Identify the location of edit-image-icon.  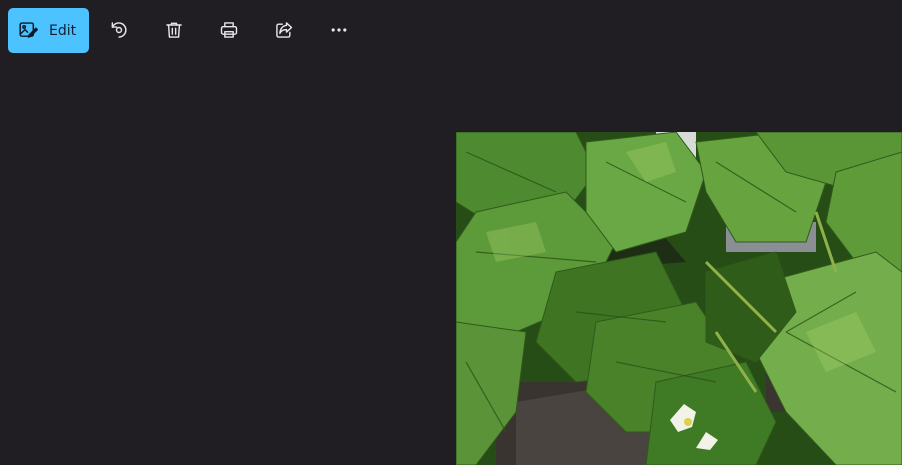
(28, 30).